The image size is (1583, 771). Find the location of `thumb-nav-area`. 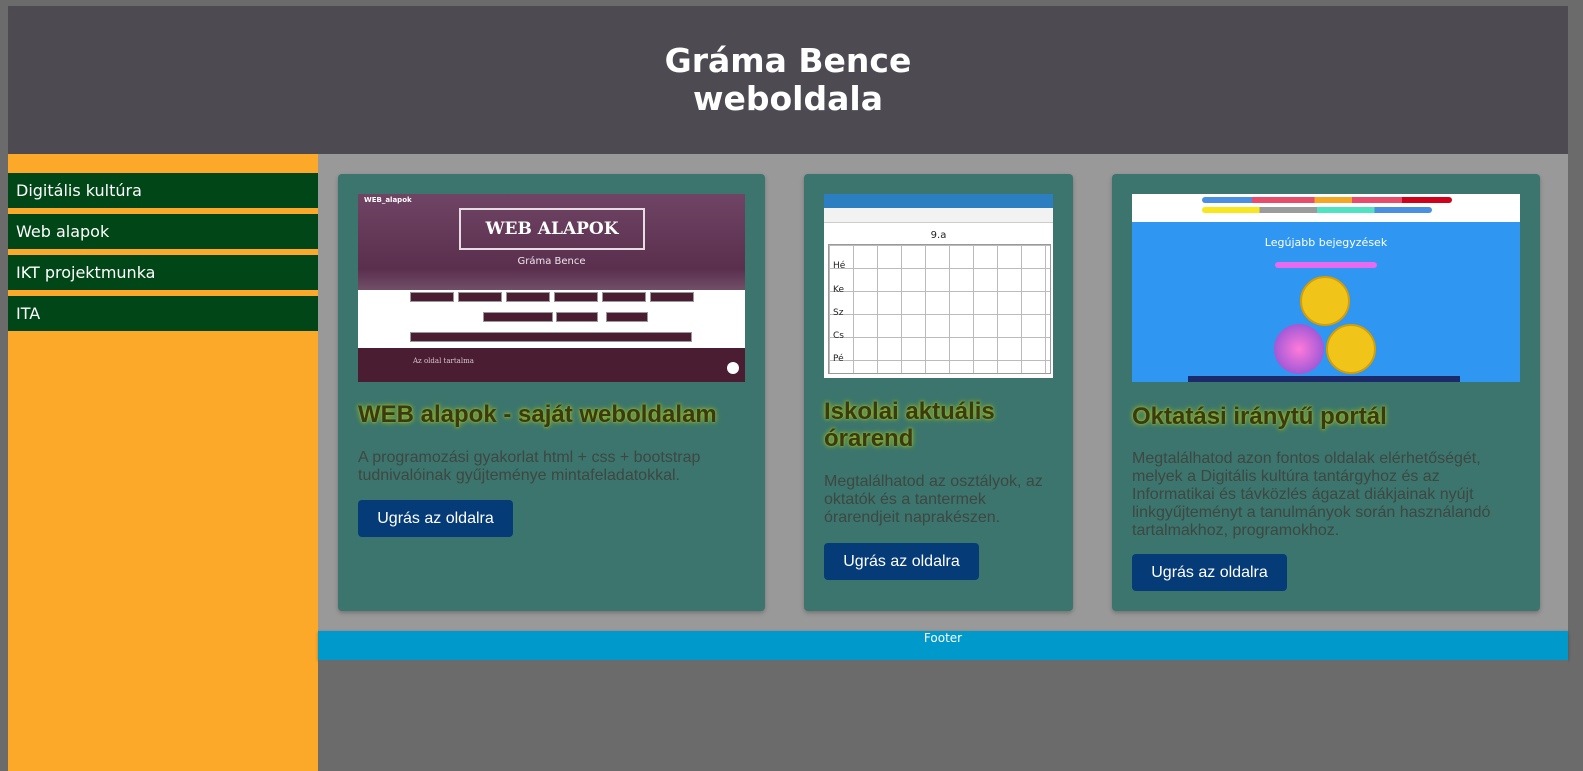

thumb-nav-area is located at coordinates (551, 319).